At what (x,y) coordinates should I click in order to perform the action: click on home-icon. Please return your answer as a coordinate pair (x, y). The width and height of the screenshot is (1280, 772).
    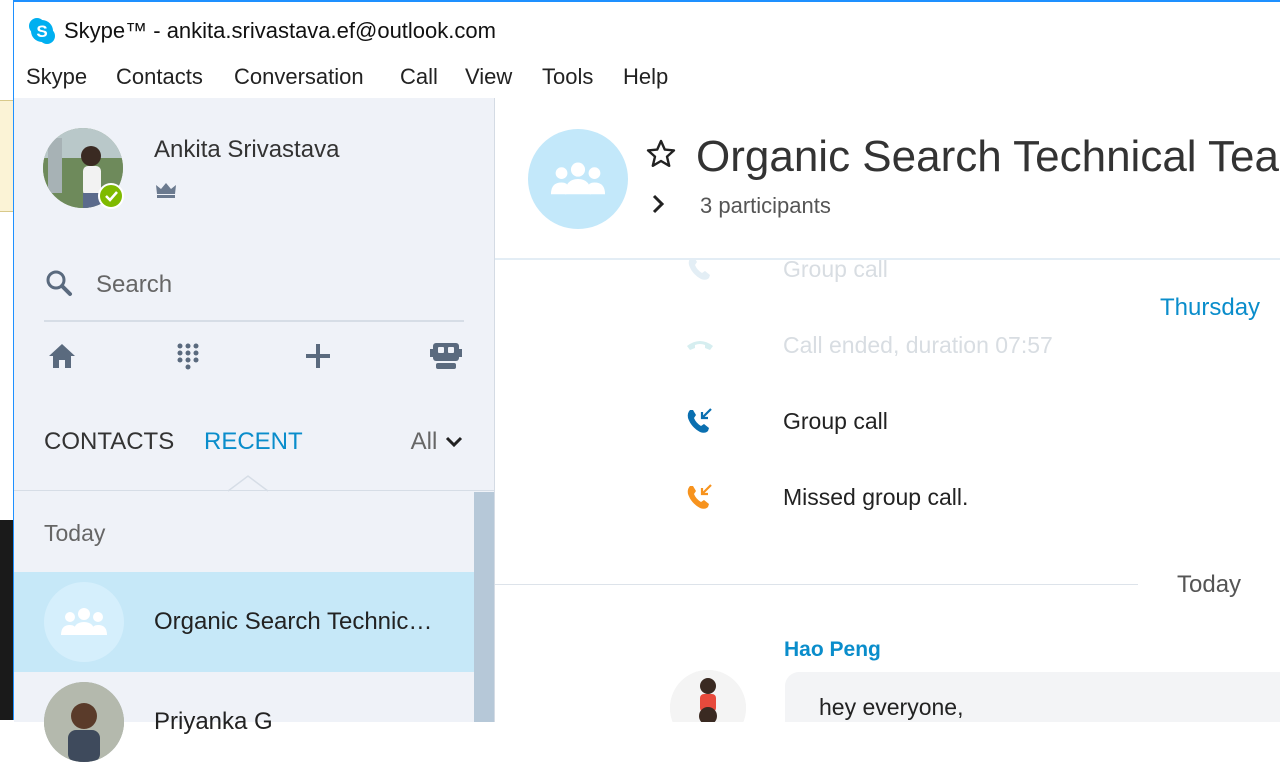
    Looking at the image, I should click on (62, 356).